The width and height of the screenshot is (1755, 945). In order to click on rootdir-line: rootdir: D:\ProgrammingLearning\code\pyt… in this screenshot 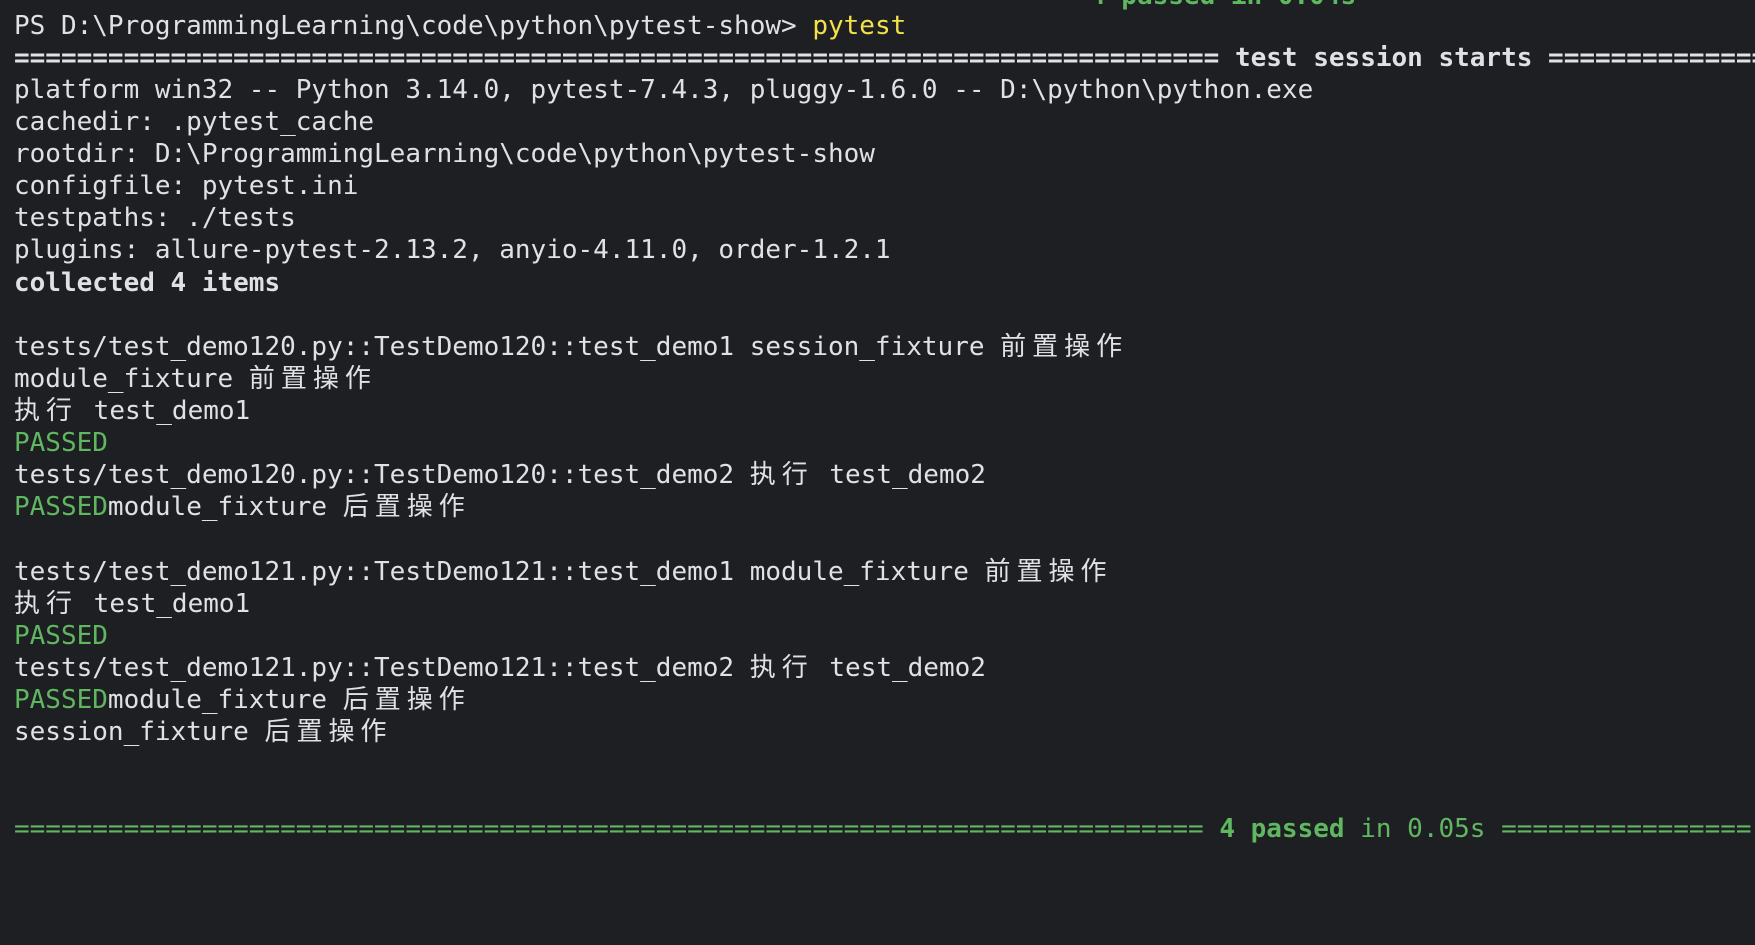, I will do `click(444, 154)`.